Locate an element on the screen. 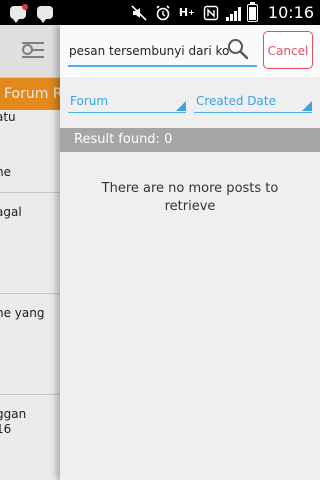 The width and height of the screenshot is (320, 480). drawer-forum-header: Forum R is located at coordinates (30, 94).